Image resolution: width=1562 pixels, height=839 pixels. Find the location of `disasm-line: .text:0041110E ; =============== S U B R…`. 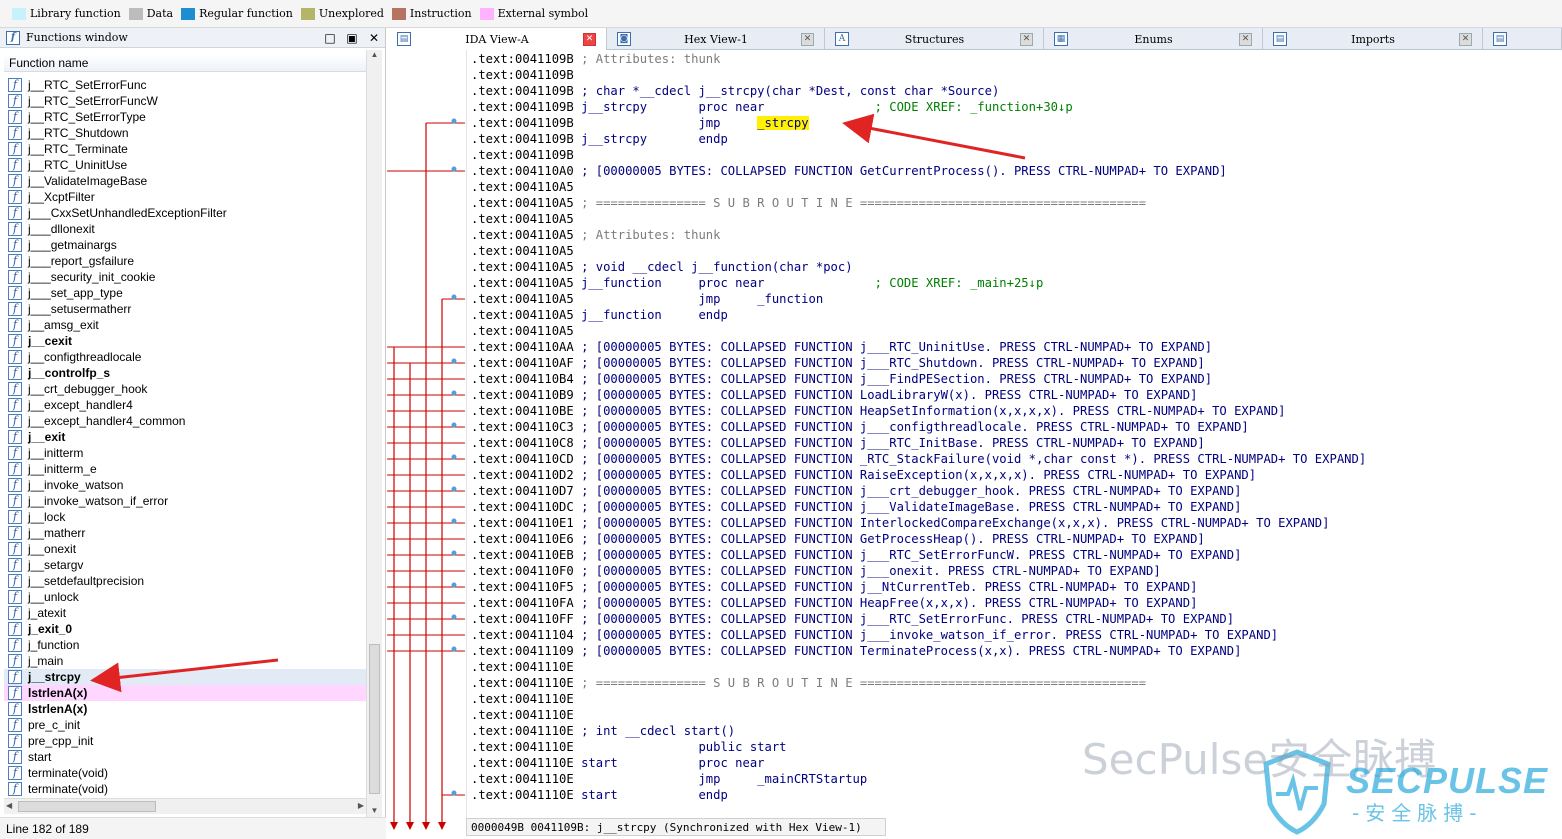

disasm-line: .text:0041110E ; =============== S U B R… is located at coordinates (808, 683).